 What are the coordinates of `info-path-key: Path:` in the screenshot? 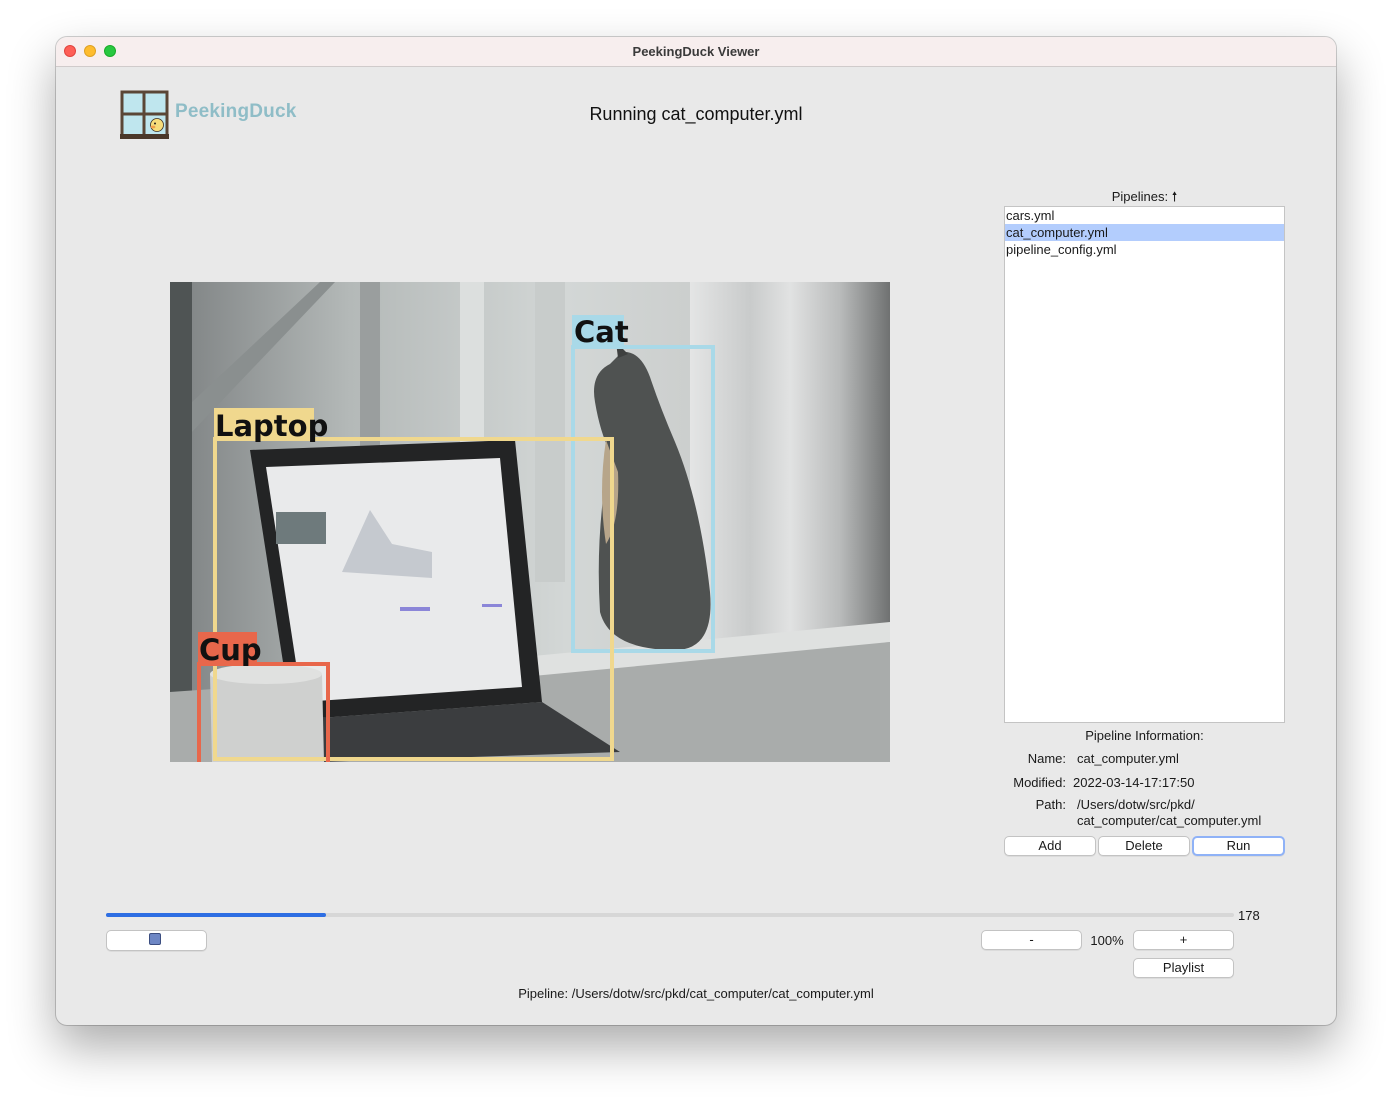 It's located at (1050, 804).